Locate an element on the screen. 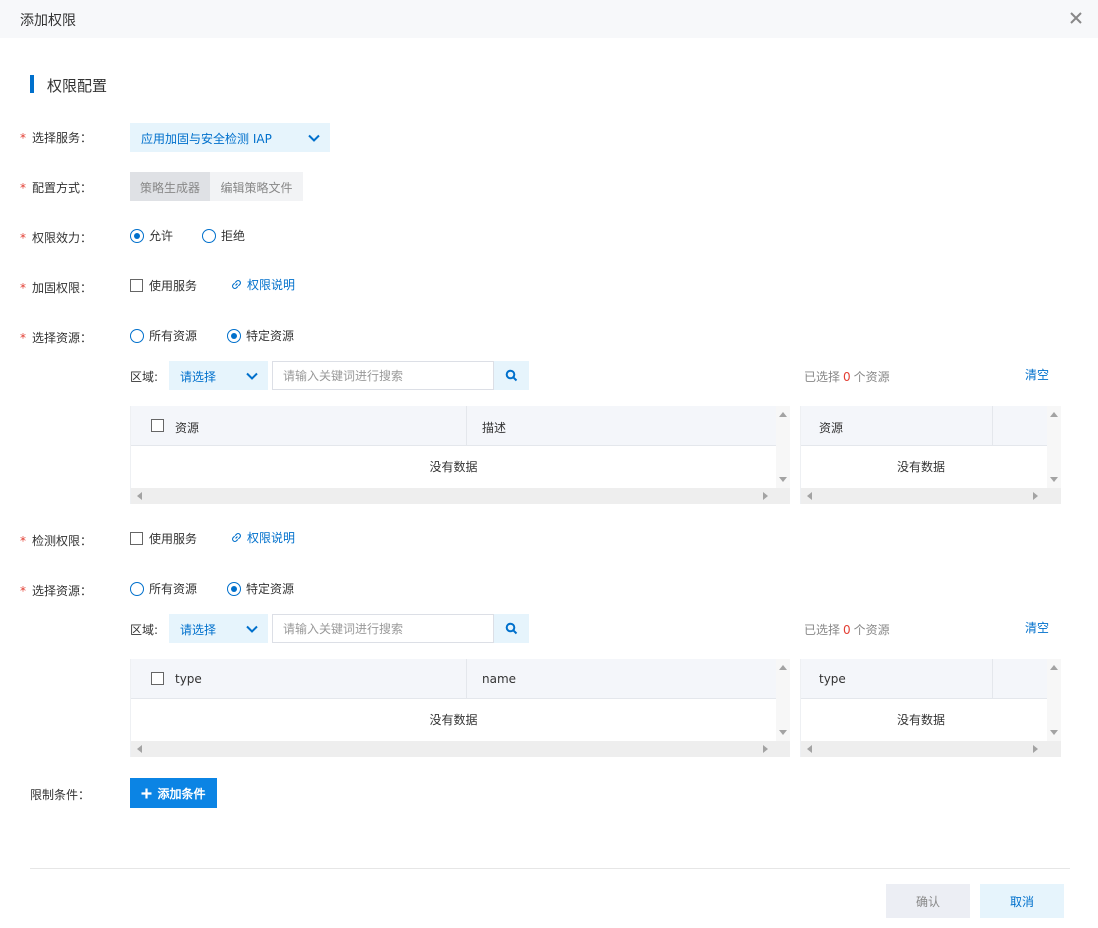 This screenshot has width=1098, height=928. harden-region-select: 请选择 is located at coordinates (218, 375).